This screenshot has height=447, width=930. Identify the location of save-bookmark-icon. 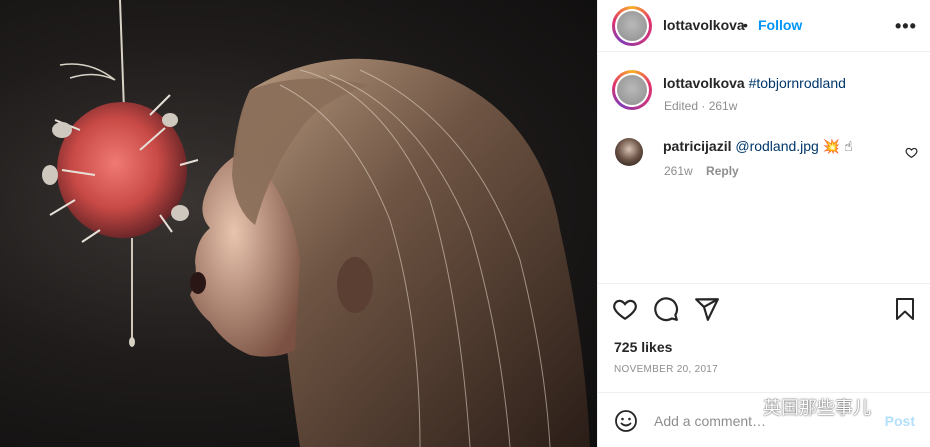
(905, 309).